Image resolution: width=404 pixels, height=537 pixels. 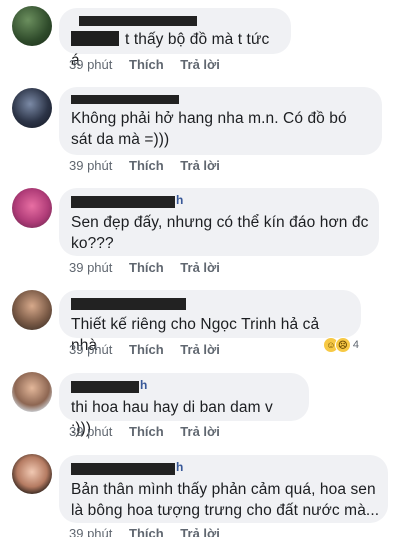 What do you see at coordinates (210, 322) in the screenshot?
I see `comment-bubble: Thiết kế riêng cho Ngọc Trinh hả cả nhà` at bounding box center [210, 322].